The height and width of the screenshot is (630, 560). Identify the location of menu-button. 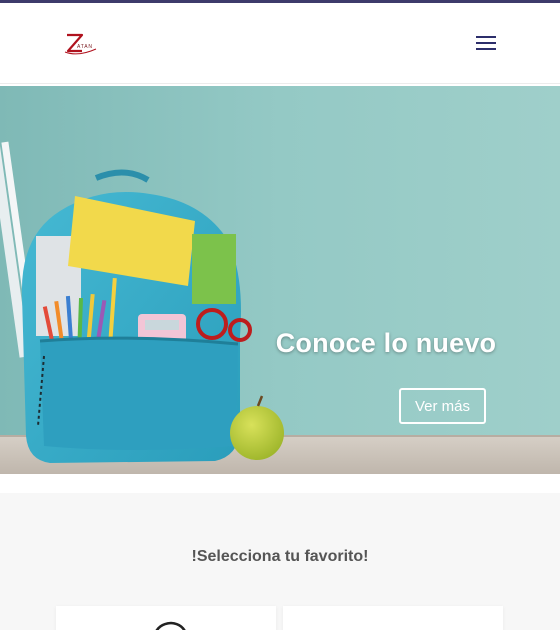
(487, 43).